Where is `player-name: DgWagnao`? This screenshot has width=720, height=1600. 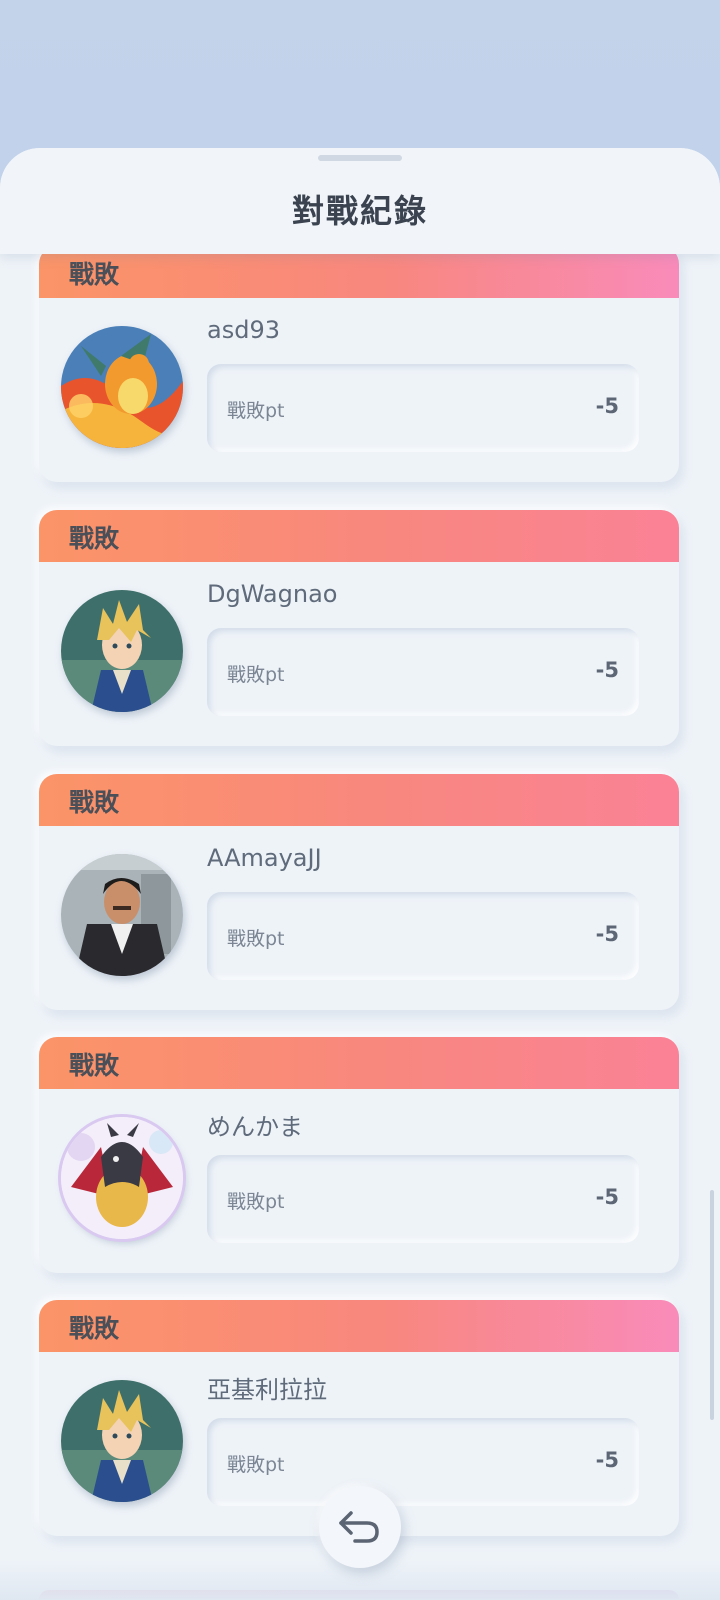 player-name: DgWagnao is located at coordinates (272, 594).